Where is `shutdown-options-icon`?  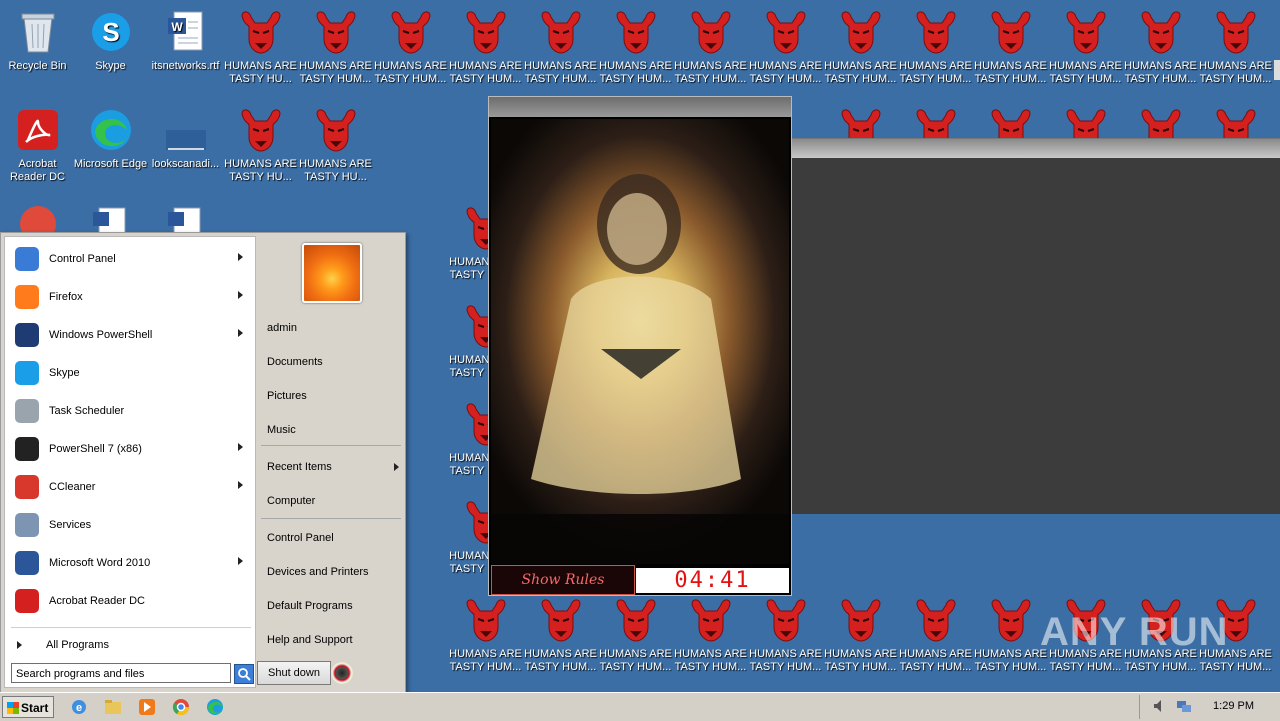 shutdown-options-icon is located at coordinates (342, 673).